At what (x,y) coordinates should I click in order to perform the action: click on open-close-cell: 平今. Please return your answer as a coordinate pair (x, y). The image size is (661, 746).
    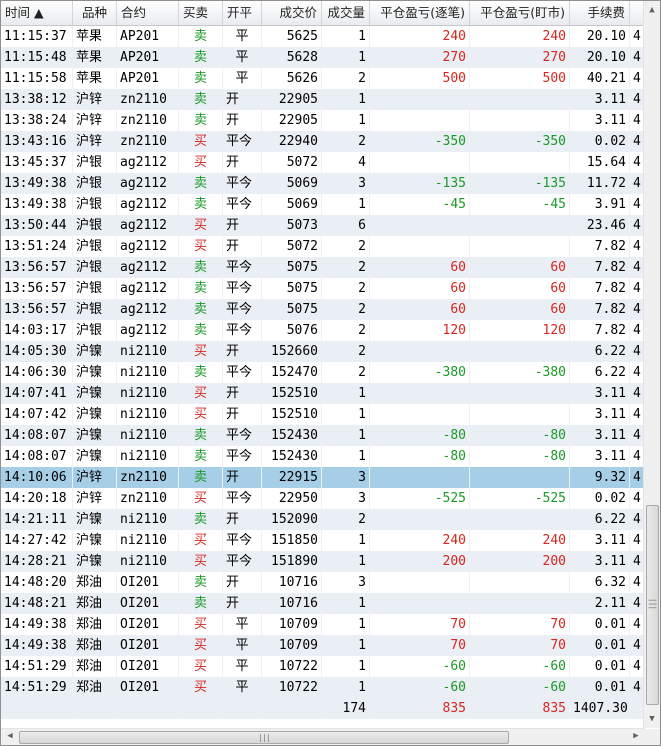
    Looking at the image, I should click on (242, 204).